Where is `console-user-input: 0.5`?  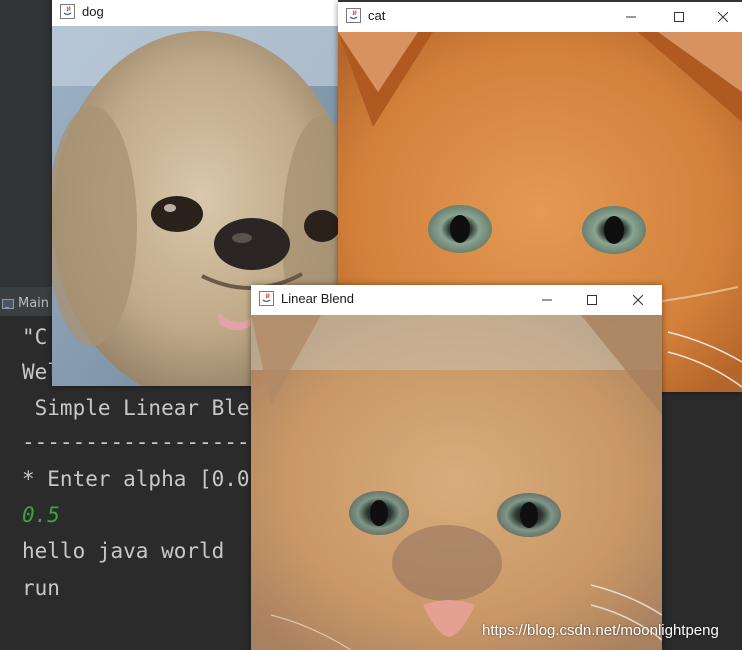
console-user-input: 0.5 is located at coordinates (41, 515).